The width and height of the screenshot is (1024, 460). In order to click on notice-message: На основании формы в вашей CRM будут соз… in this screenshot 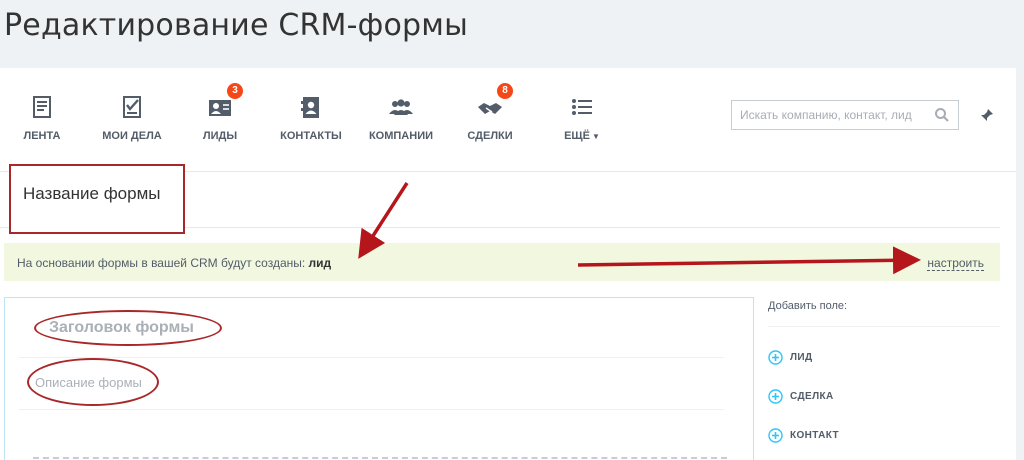, I will do `click(161, 263)`.